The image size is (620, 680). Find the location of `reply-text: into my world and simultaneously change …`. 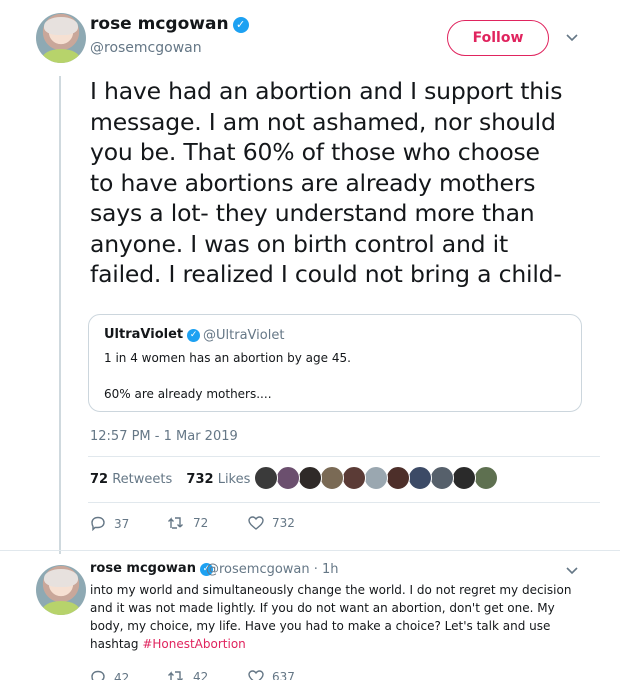

reply-text: into my world and simultaneously change … is located at coordinates (340, 617).